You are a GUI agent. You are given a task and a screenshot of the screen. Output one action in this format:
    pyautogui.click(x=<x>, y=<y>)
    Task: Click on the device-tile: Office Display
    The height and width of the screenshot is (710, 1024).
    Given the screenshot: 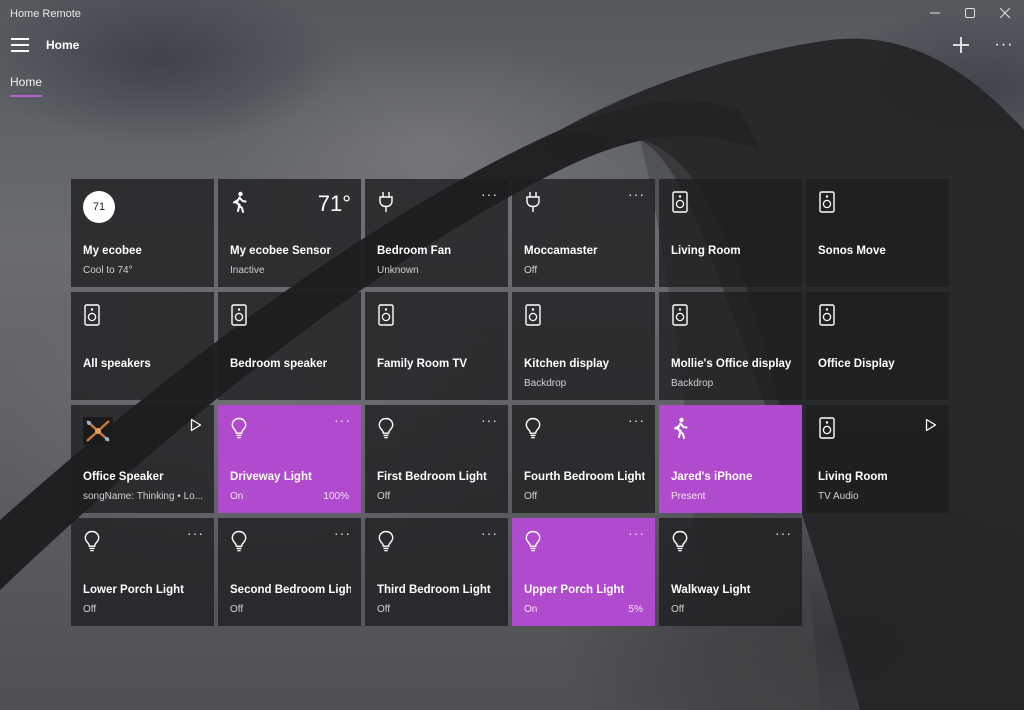 What is the action you would take?
    pyautogui.click(x=877, y=346)
    